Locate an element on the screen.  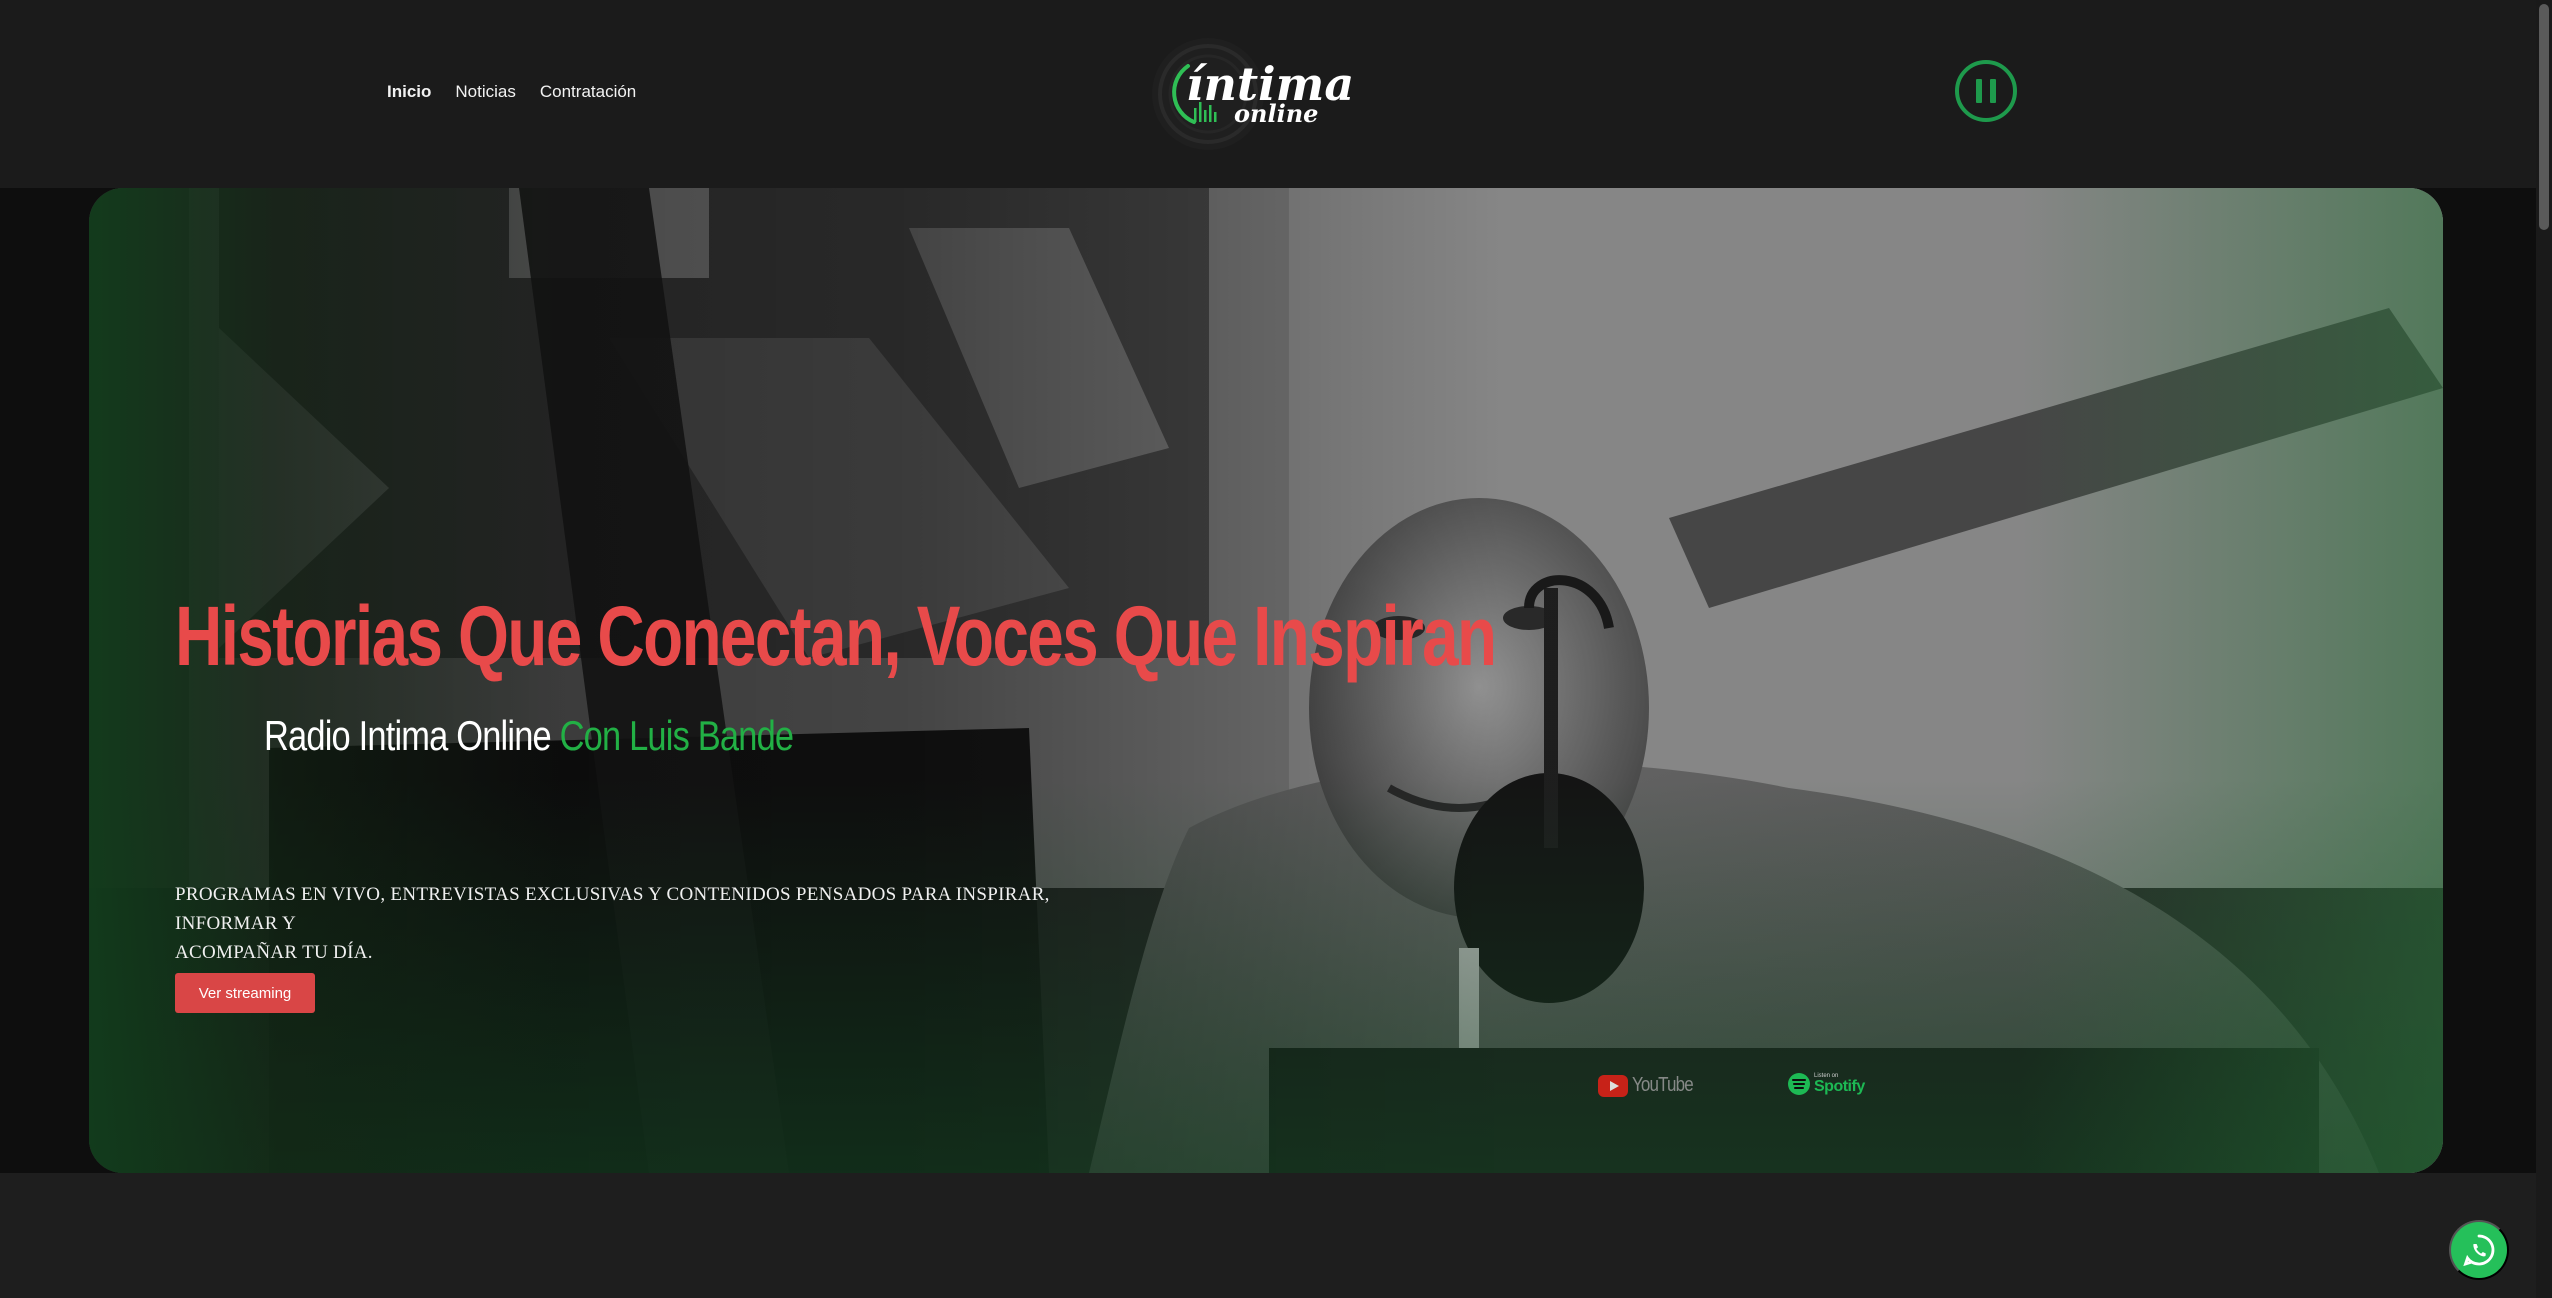
ver-streaming-button: Ver streaming is located at coordinates (245, 993).